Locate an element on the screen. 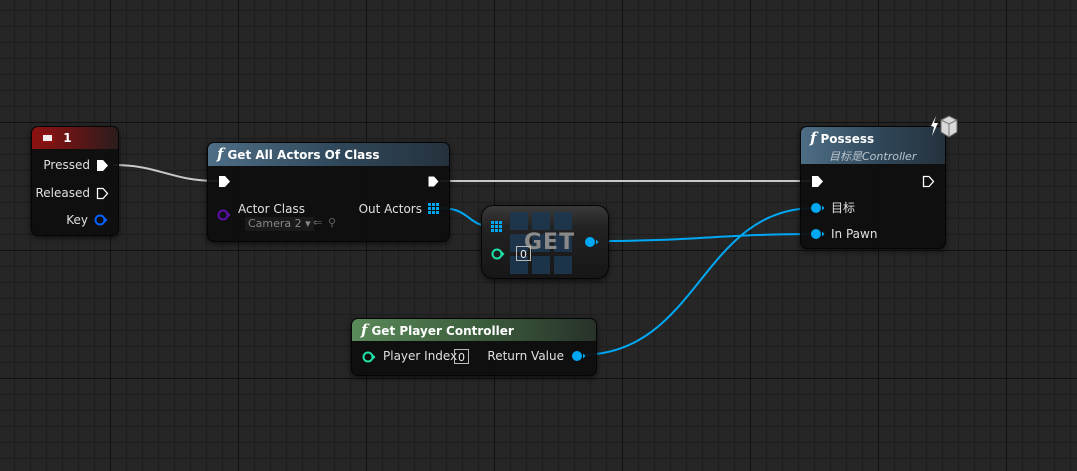 The width and height of the screenshot is (1077, 471). possess-header: f Possess 目标是Controller is located at coordinates (873, 145).